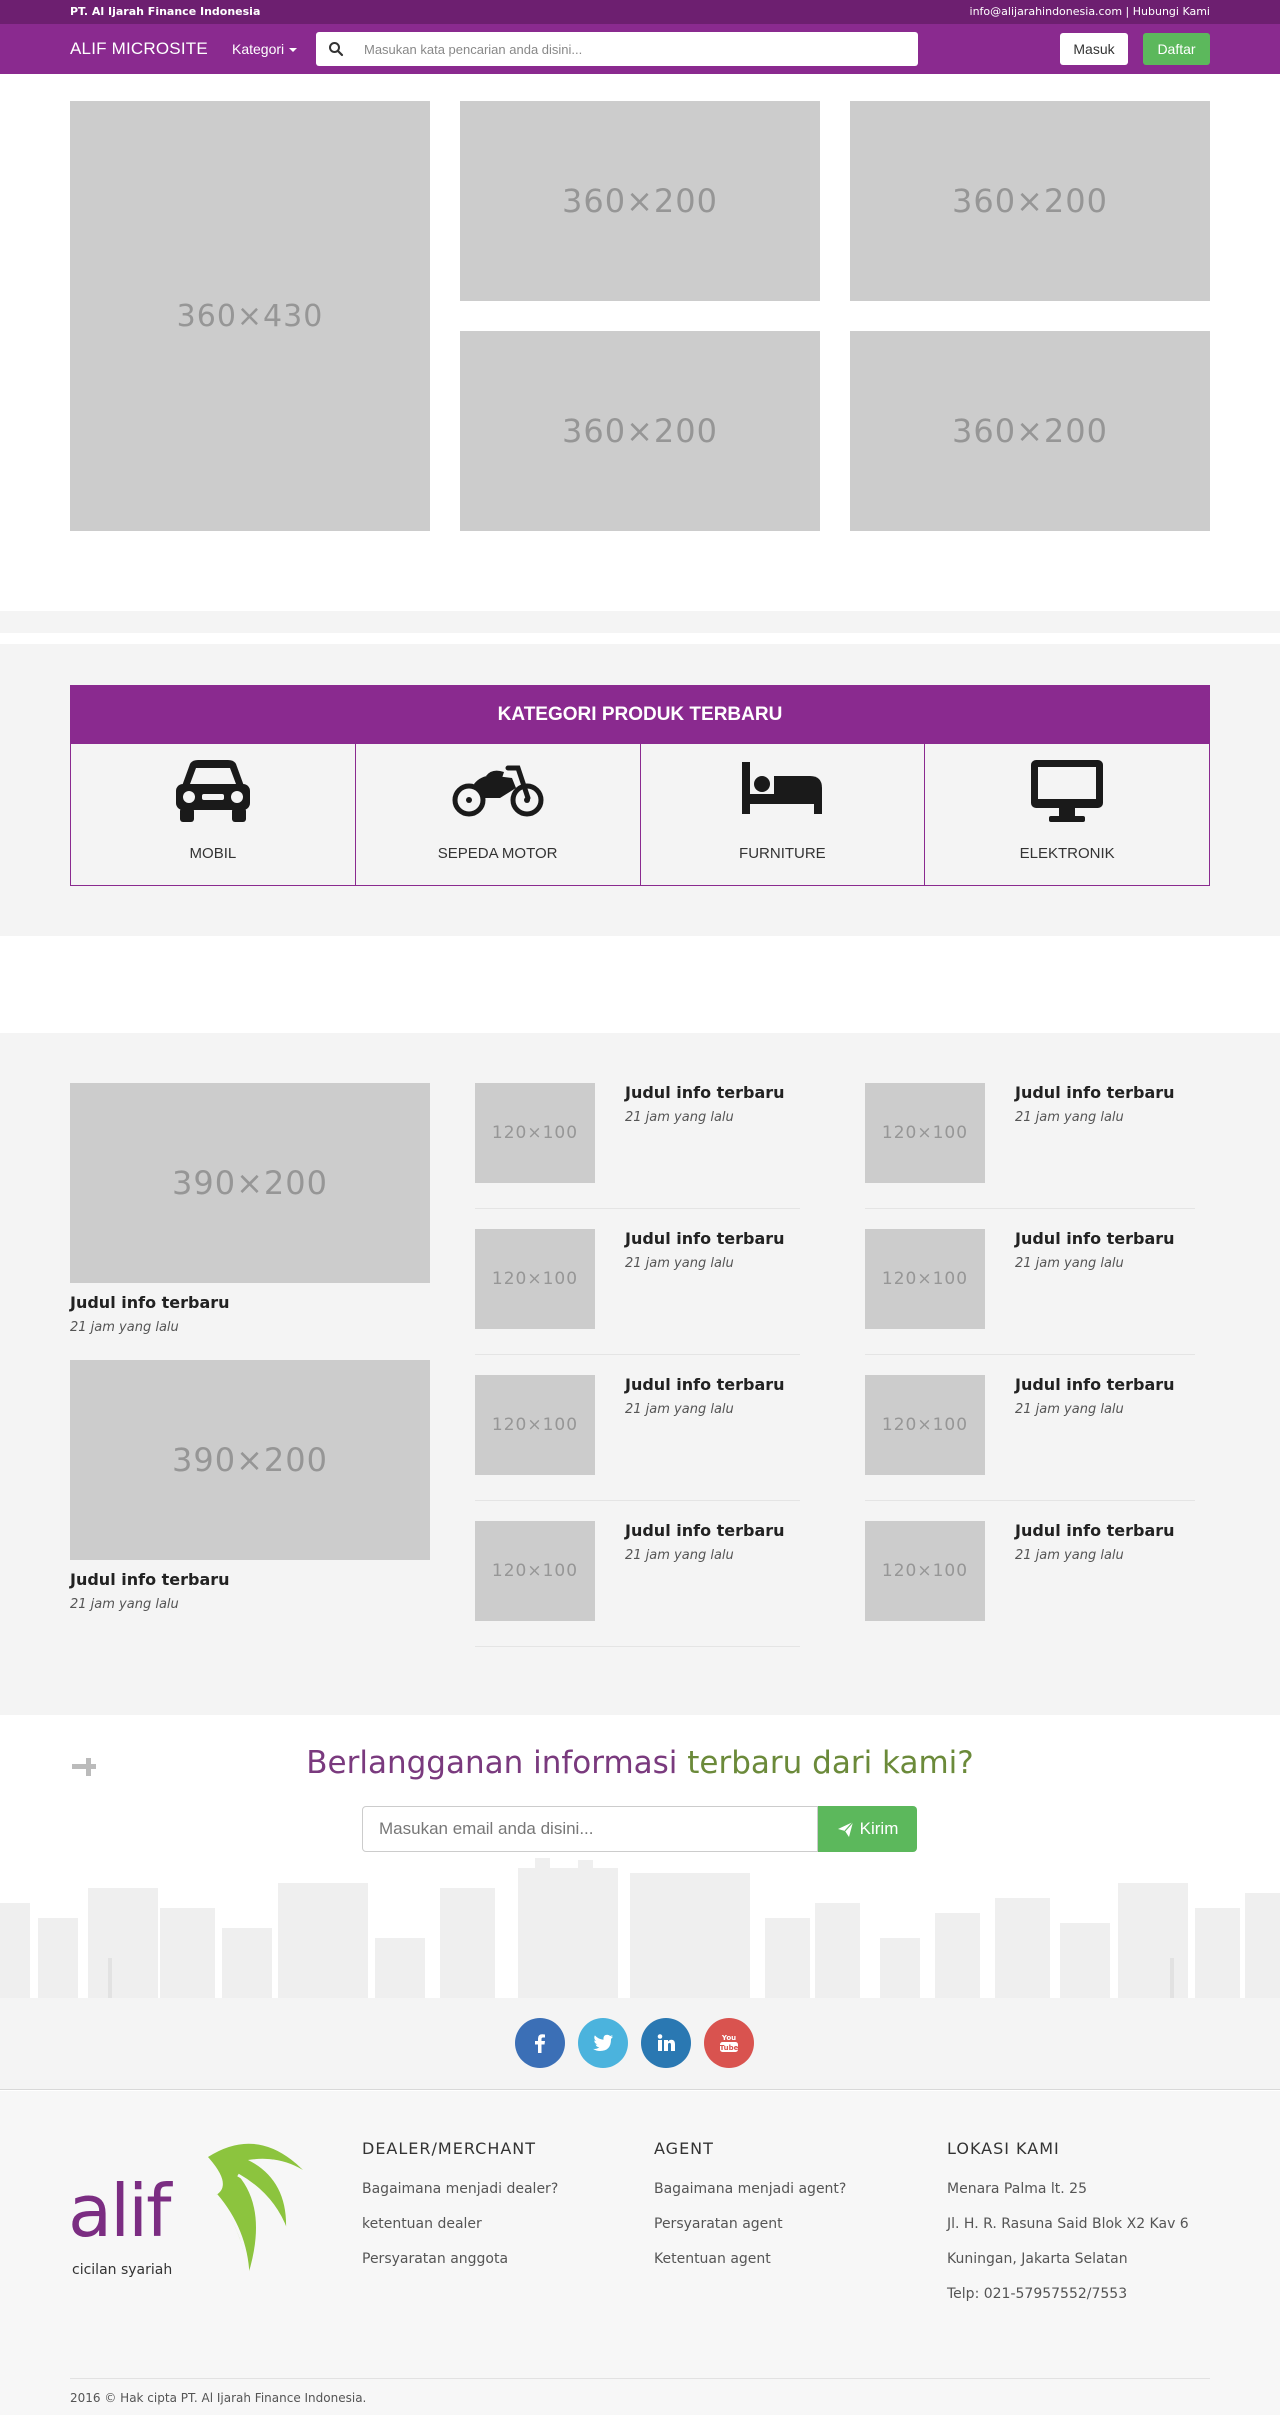 This screenshot has height=2415, width=1280. Describe the element at coordinates (498, 814) in the screenshot. I see `kategori-item-sepeda-motor: SEPEDA MOTOR` at that location.